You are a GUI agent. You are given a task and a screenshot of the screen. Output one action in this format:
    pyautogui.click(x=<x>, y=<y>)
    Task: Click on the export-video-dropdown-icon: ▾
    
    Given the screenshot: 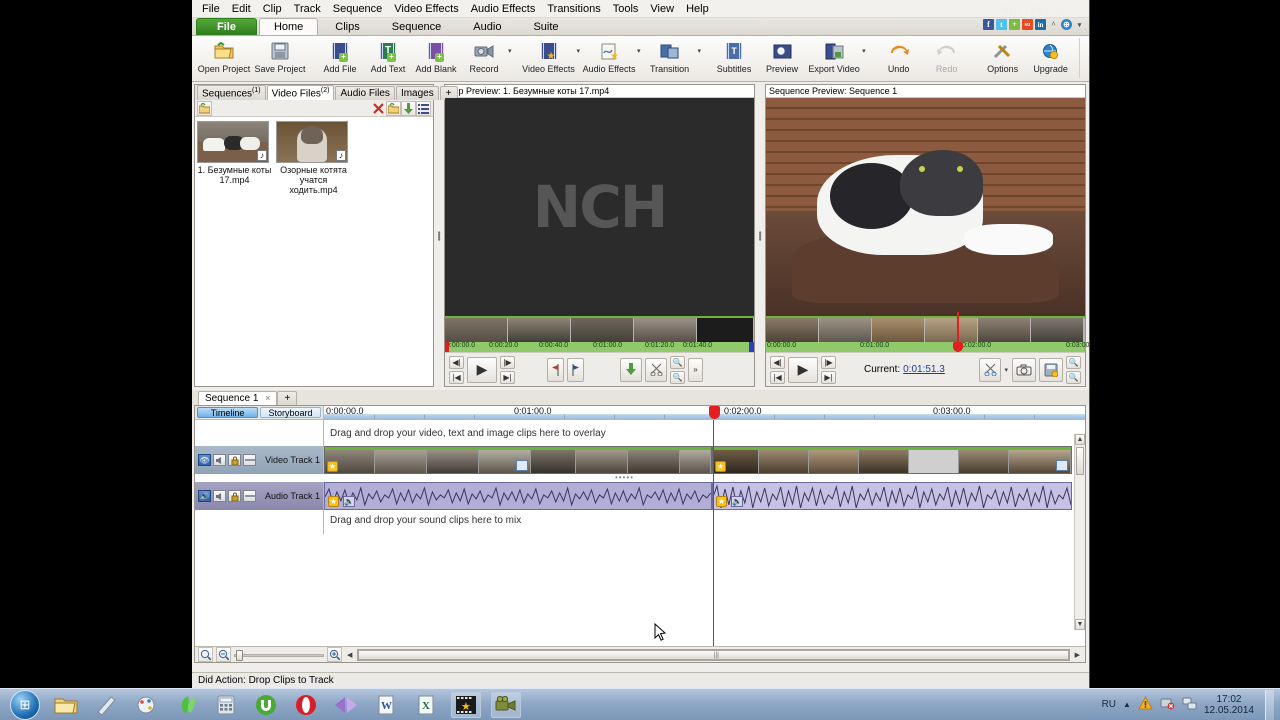 What is the action you would take?
    pyautogui.click(x=864, y=51)
    